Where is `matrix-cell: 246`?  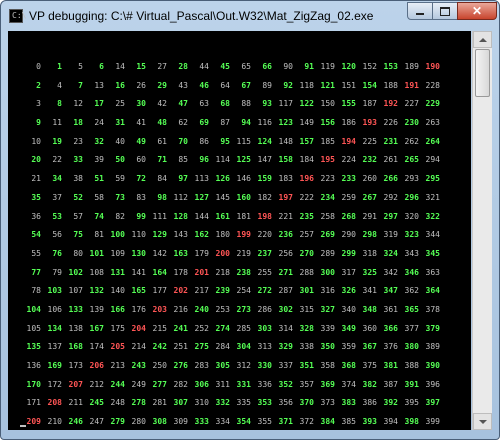 matrix-cell: 246 is located at coordinates (75, 422).